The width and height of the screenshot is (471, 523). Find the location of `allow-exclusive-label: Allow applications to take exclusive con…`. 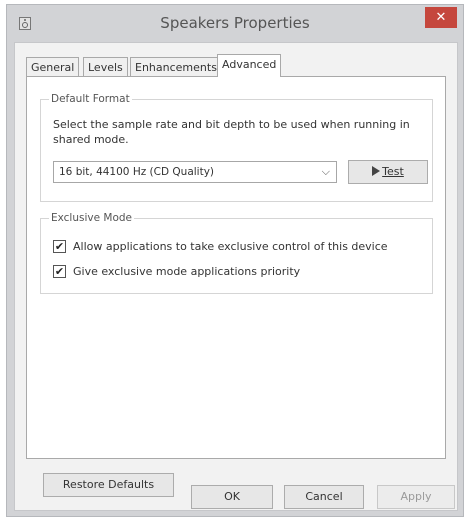

allow-exclusive-label: Allow applications to take exclusive con… is located at coordinates (230, 246).